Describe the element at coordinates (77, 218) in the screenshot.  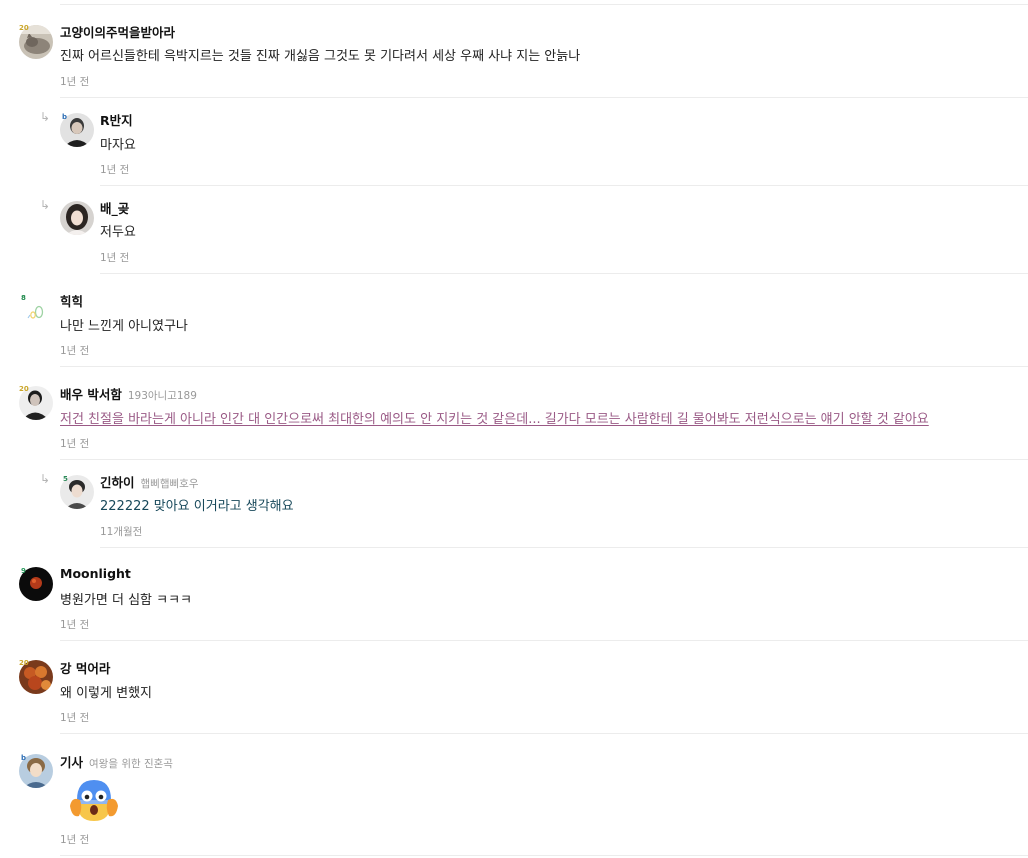
I see `woman-avatar` at that location.